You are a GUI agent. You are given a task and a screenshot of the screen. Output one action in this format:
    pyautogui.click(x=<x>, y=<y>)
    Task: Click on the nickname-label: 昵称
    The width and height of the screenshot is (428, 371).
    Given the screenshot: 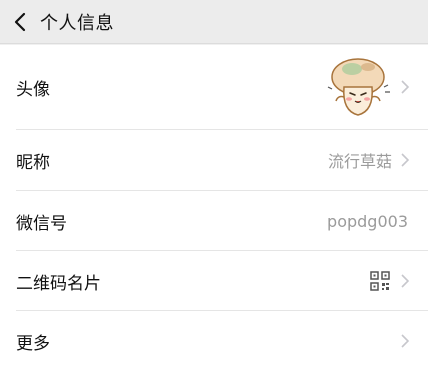 What is the action you would take?
    pyautogui.click(x=33, y=162)
    